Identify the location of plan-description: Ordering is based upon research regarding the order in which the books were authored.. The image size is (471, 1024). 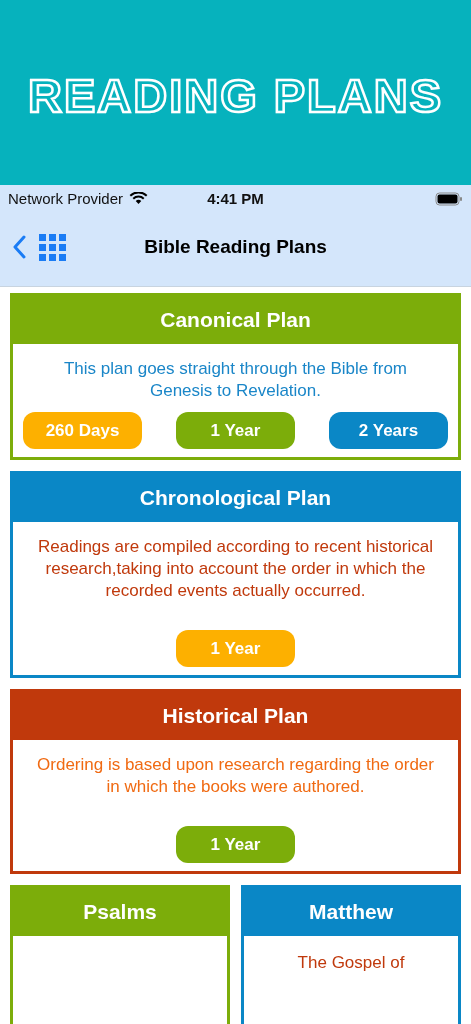
(235, 776).